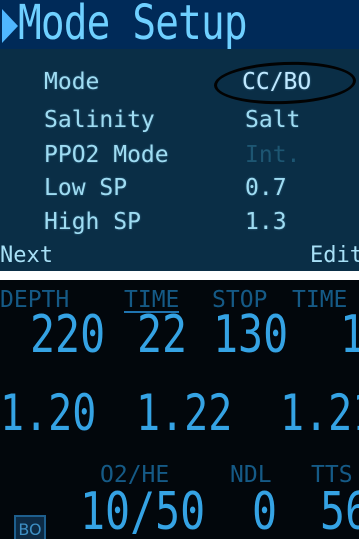 The height and width of the screenshot is (539, 359). I want to click on edit-button: Edit, so click(334, 256).